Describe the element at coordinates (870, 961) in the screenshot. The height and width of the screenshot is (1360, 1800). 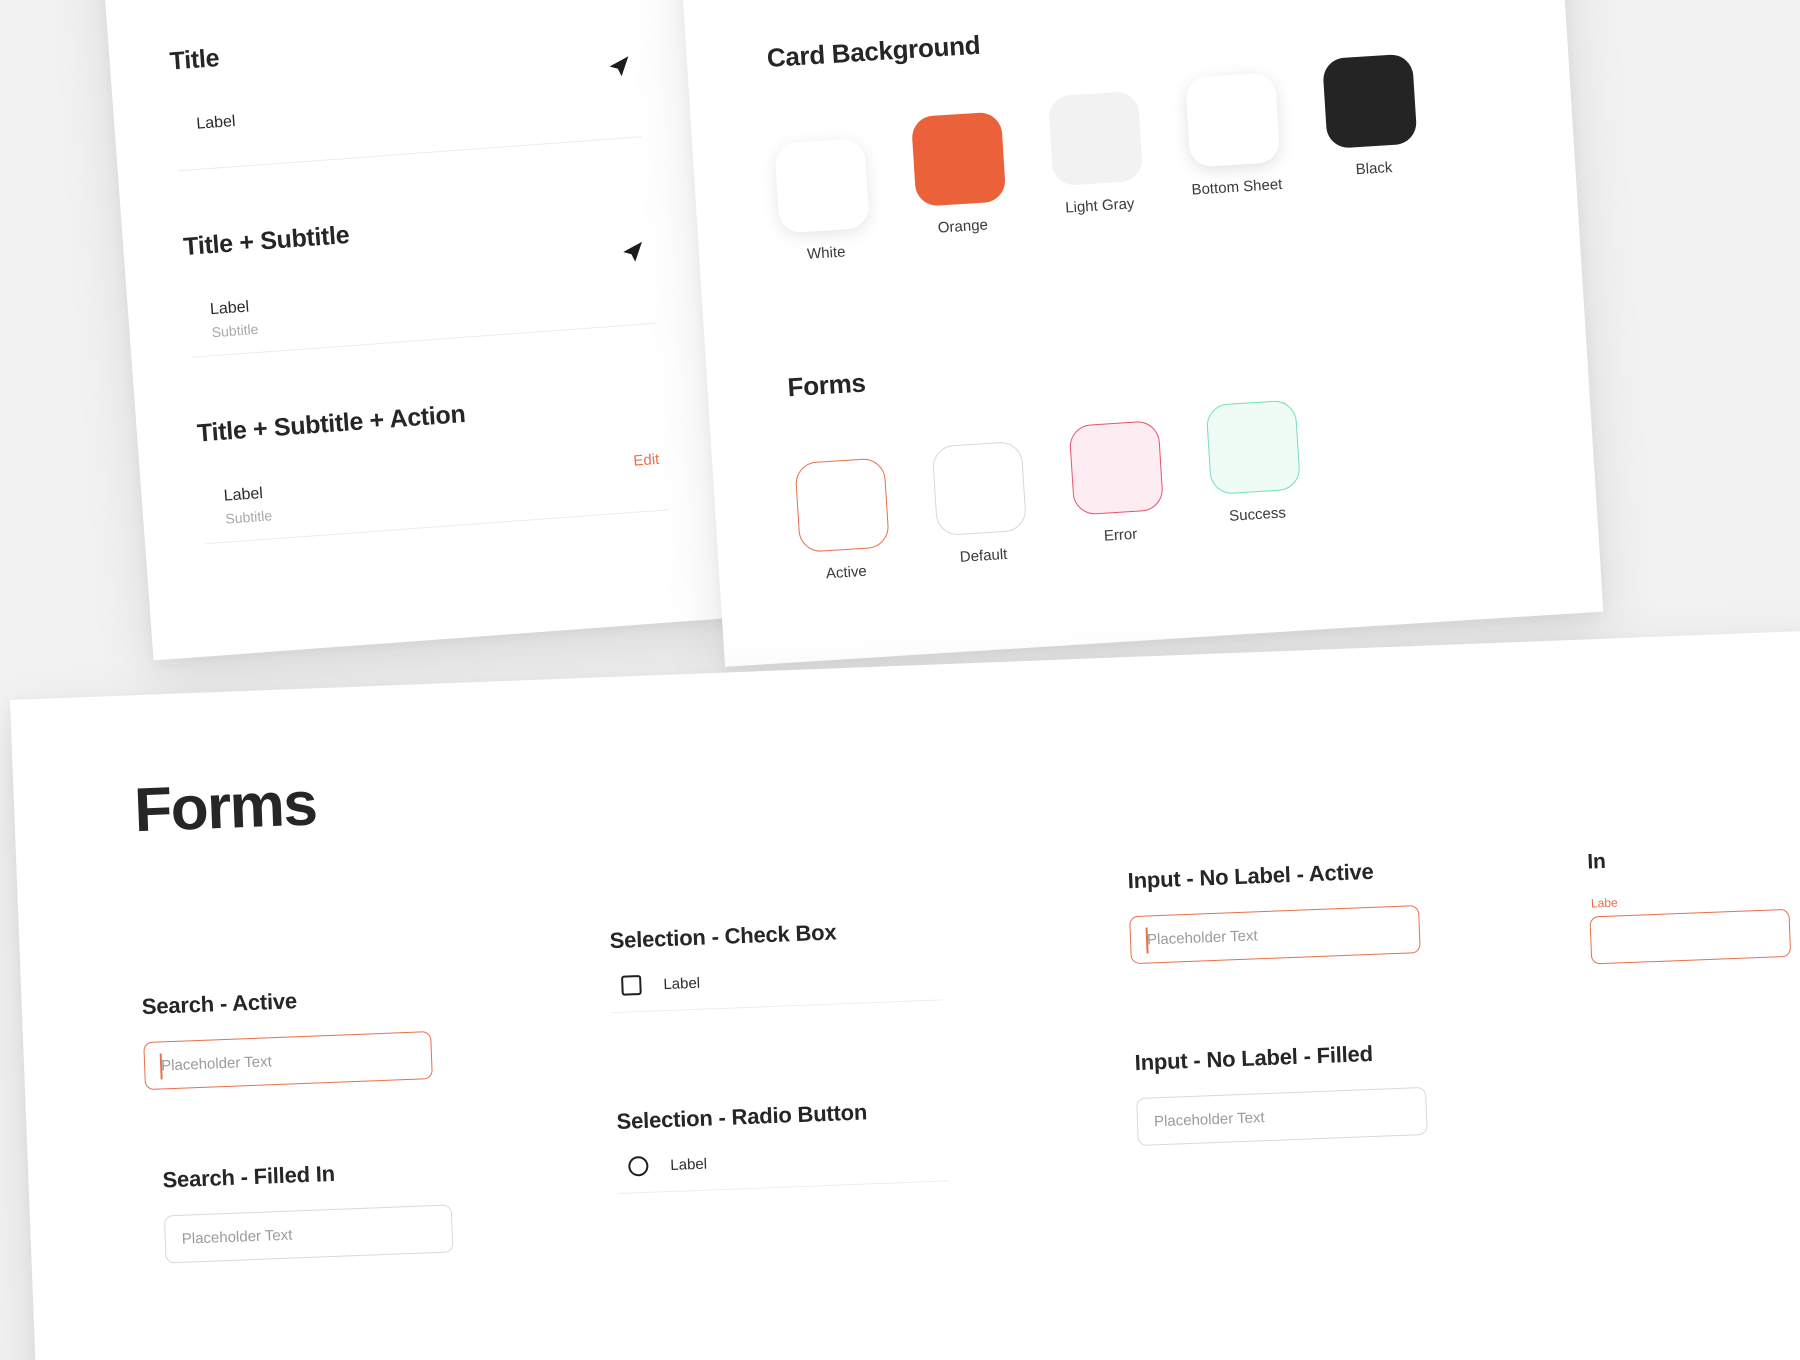
I see `checkbox-group: Selection - Check Box Label` at that location.